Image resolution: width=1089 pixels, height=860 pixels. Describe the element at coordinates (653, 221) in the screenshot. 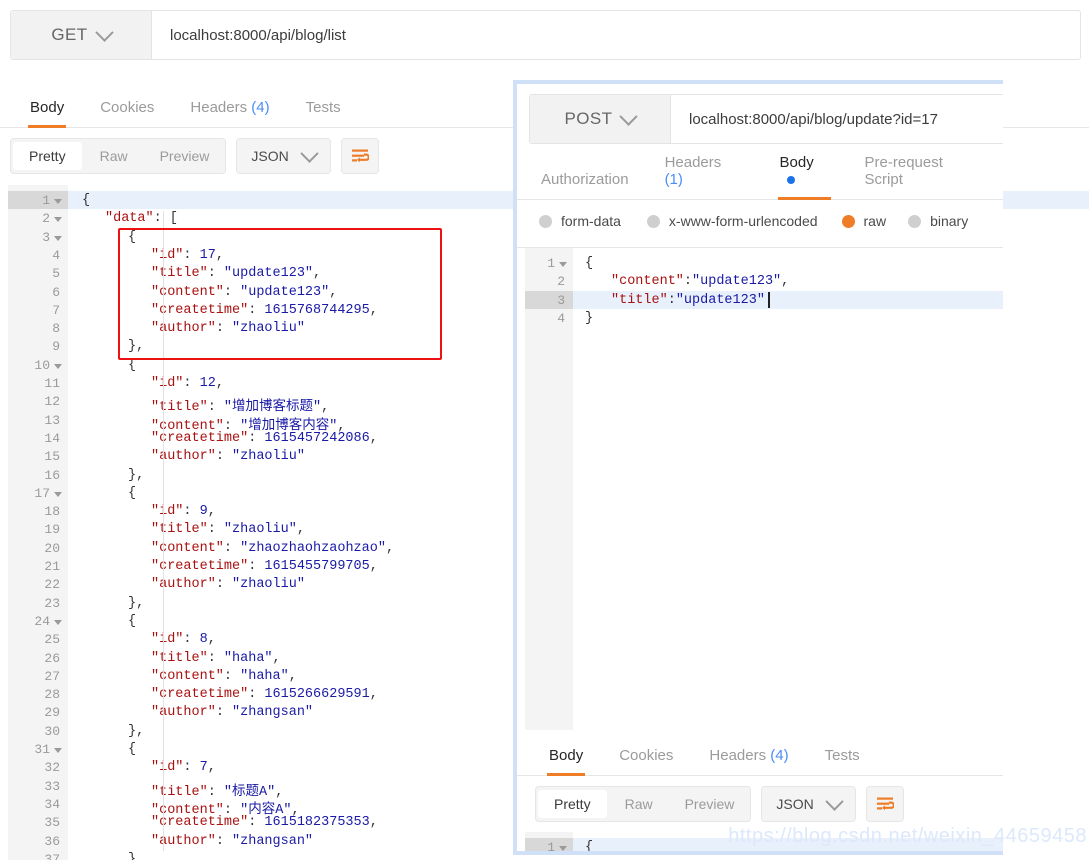

I see `radio-dot-icon` at that location.